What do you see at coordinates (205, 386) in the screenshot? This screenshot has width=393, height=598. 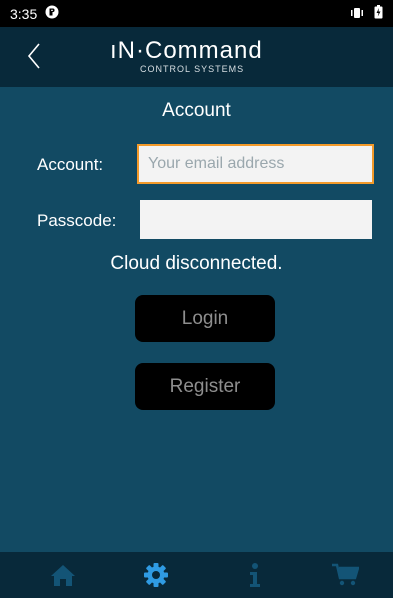 I see `register-button: Register` at bounding box center [205, 386].